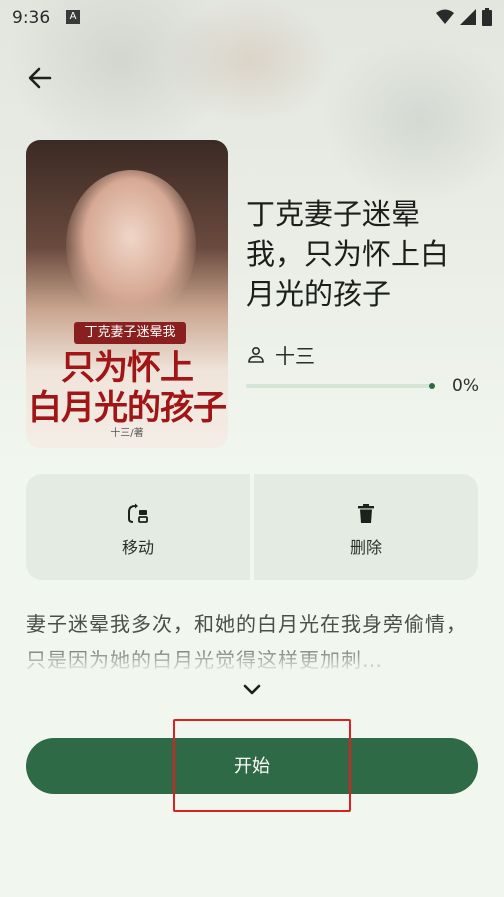 The height and width of the screenshot is (897, 504). Describe the element at coordinates (252, 658) in the screenshot. I see `description-fade` at that location.